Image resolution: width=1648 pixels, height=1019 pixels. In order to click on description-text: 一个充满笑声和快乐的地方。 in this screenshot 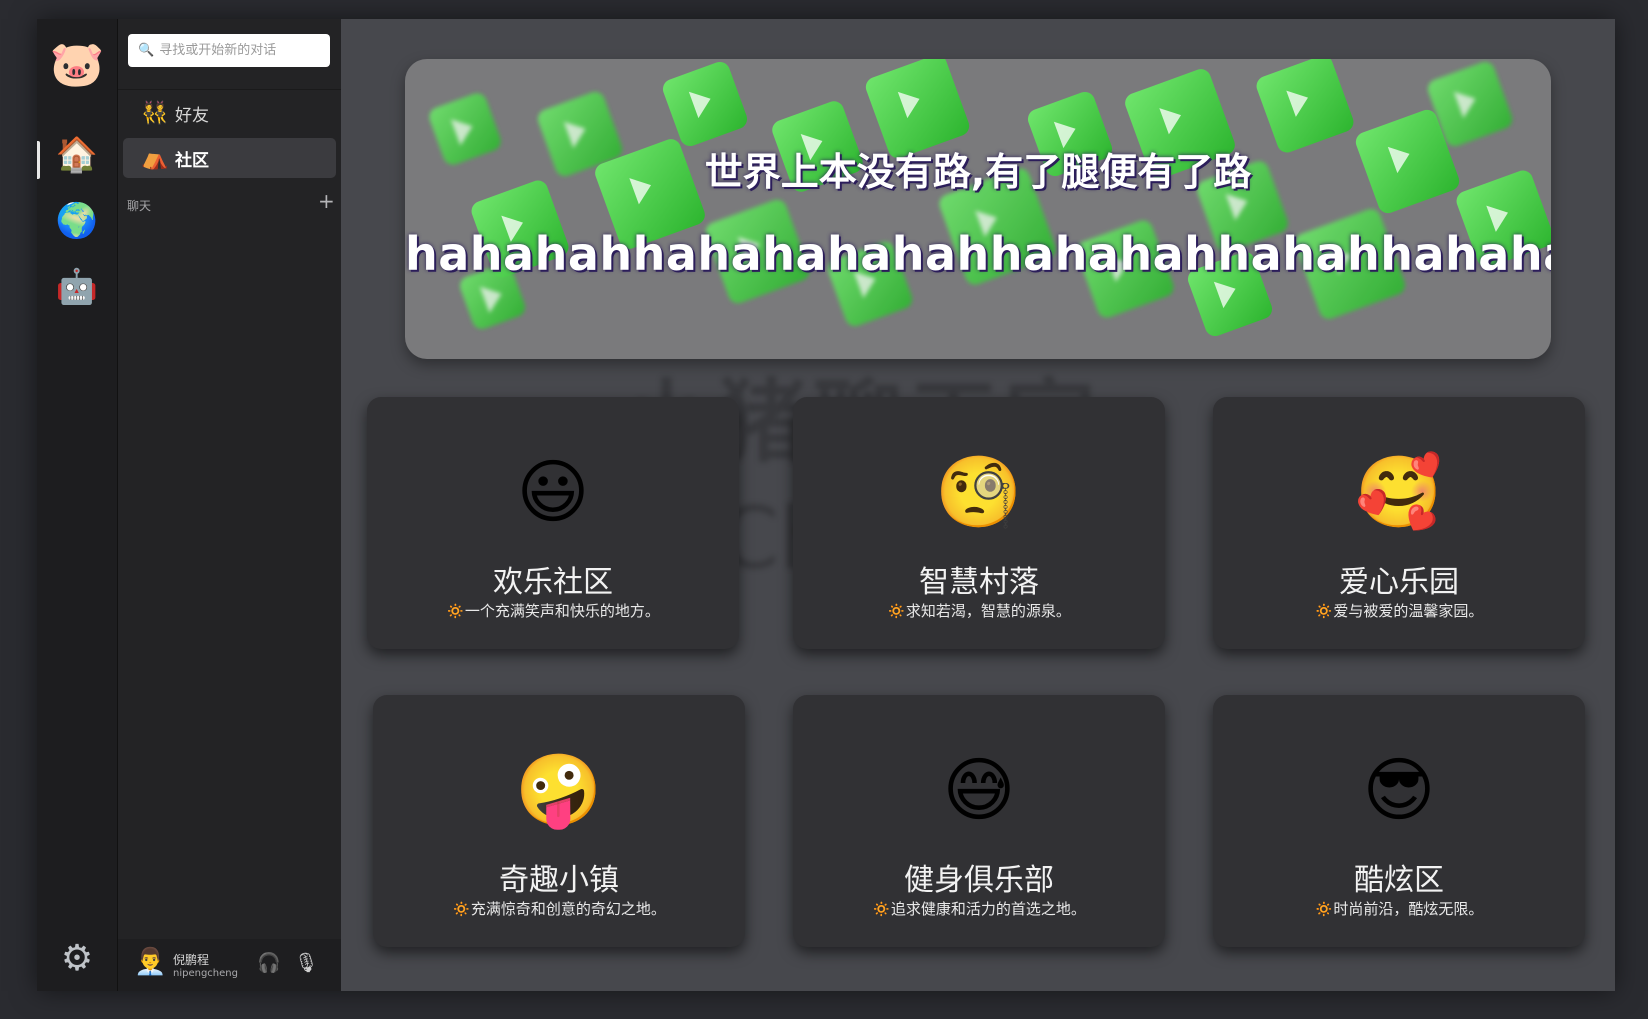, I will do `click(562, 611)`.